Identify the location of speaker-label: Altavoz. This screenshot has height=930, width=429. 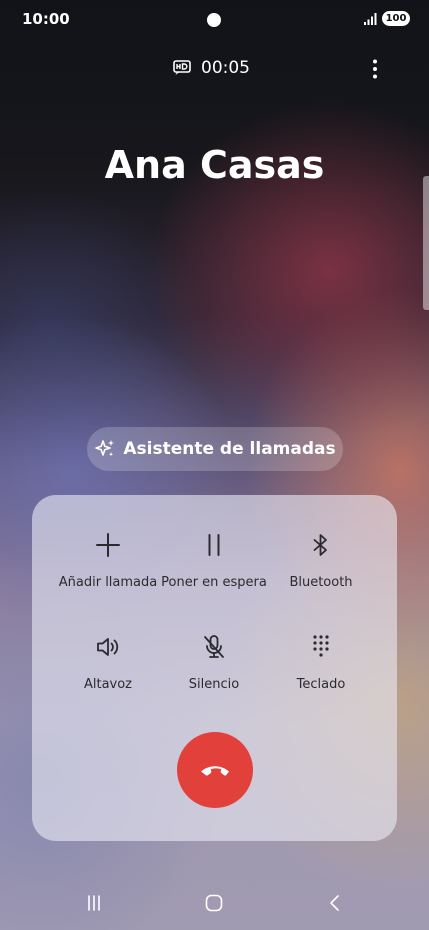
(108, 684).